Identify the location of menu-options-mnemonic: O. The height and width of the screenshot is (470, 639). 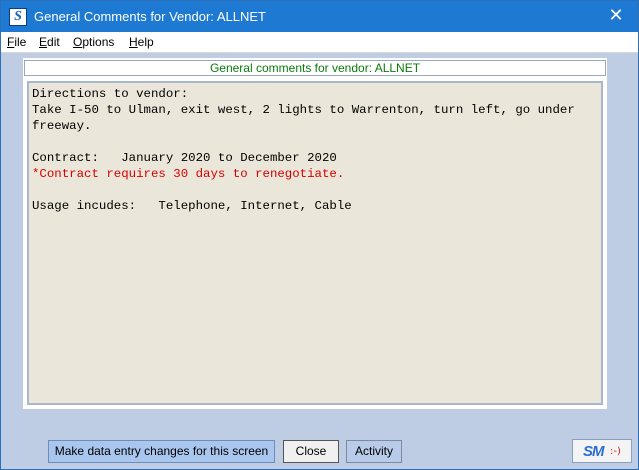
(78, 42).